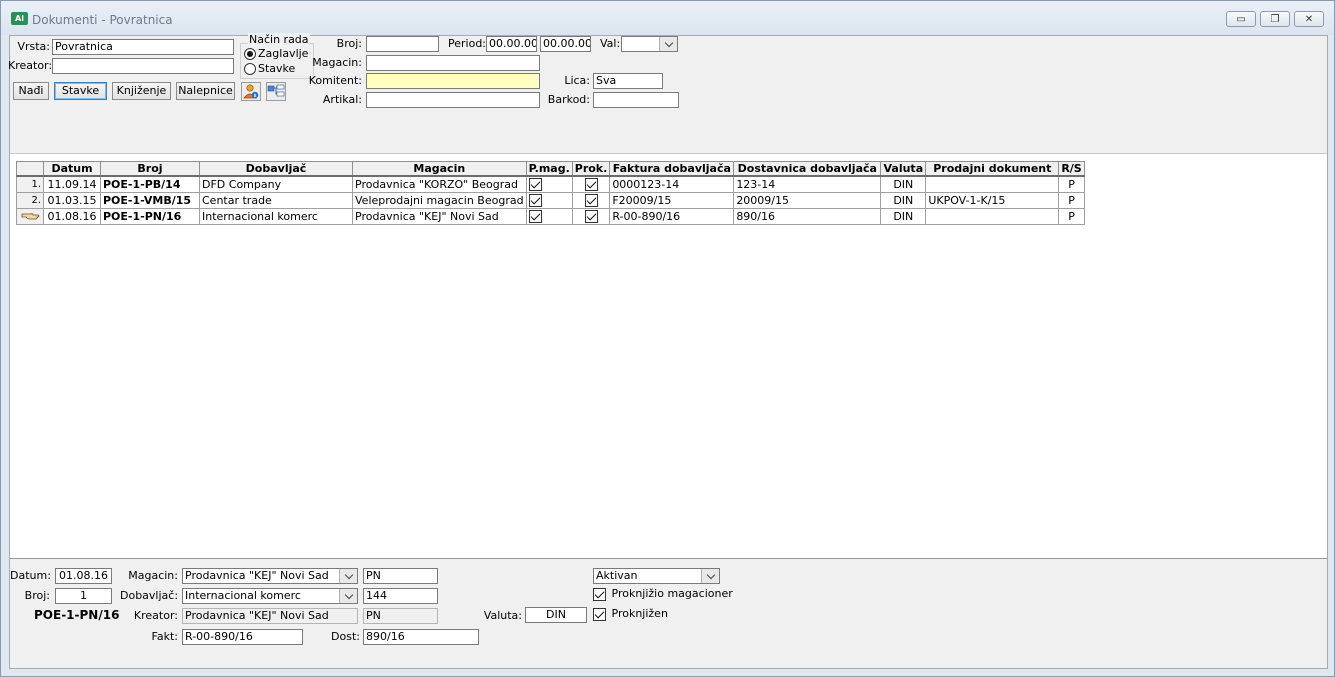 The width and height of the screenshot is (1335, 677). Describe the element at coordinates (628, 81) in the screenshot. I see `lica-field: Sva` at that location.